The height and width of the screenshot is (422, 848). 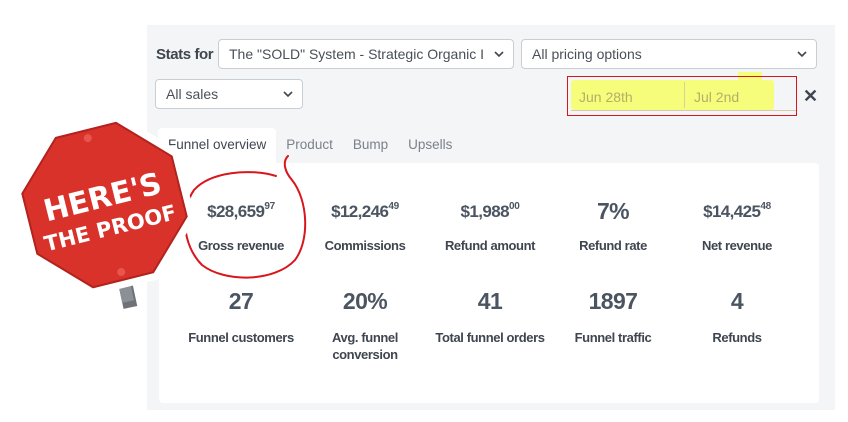 What do you see at coordinates (365, 227) in the screenshot?
I see `metric-commissions: $12,24649 Commissions` at bounding box center [365, 227].